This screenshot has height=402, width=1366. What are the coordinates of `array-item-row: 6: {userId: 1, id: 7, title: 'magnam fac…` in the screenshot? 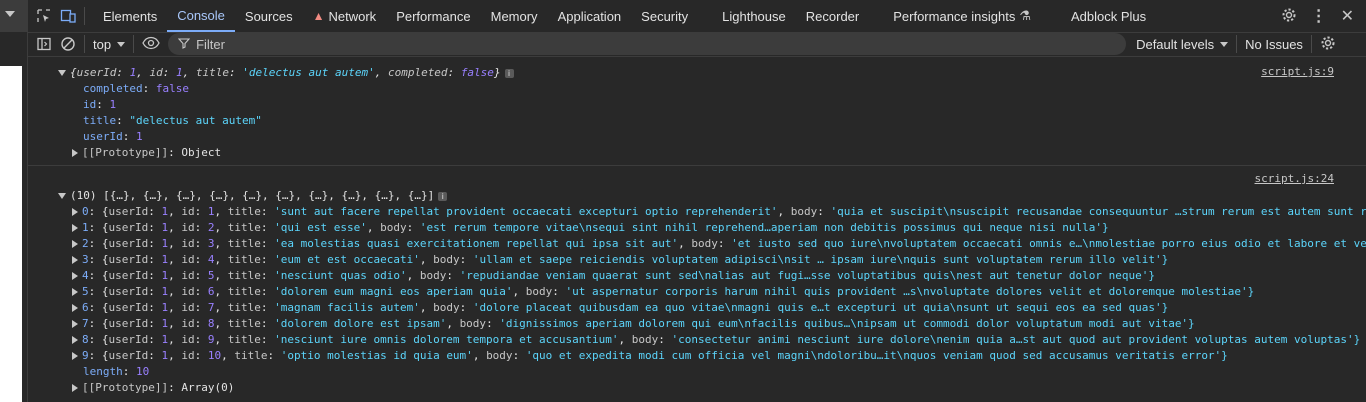 It's located at (697, 308).